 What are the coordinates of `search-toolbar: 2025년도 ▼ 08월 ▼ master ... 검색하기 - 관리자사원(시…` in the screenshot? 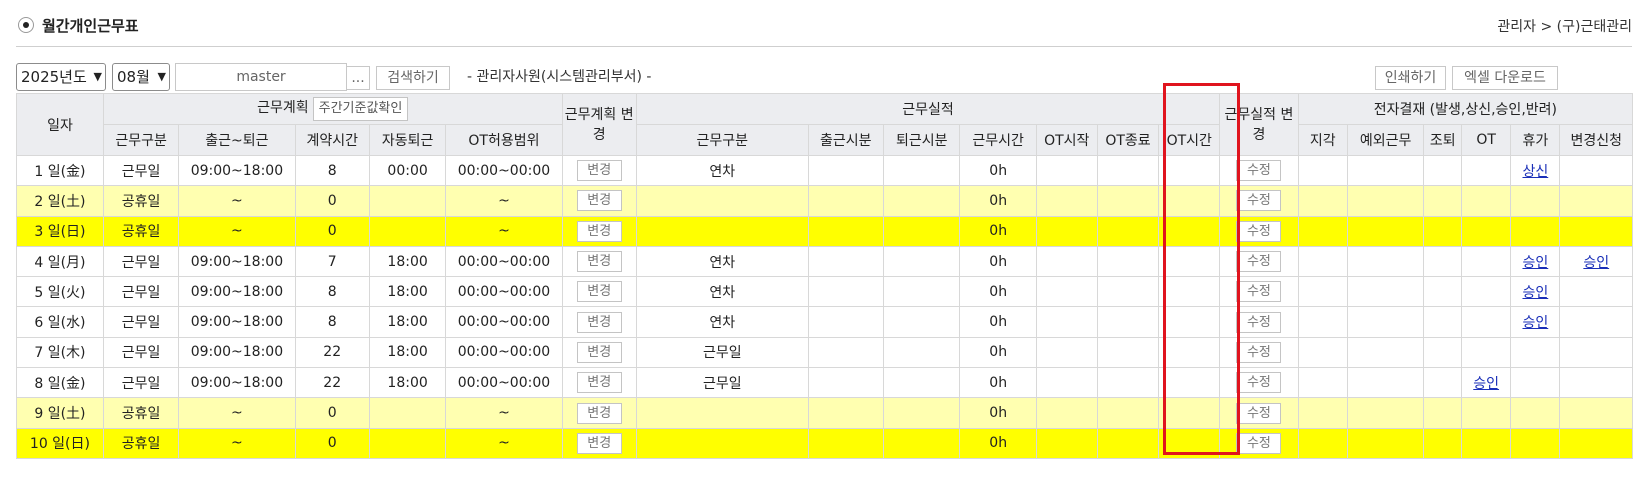 It's located at (824, 77).